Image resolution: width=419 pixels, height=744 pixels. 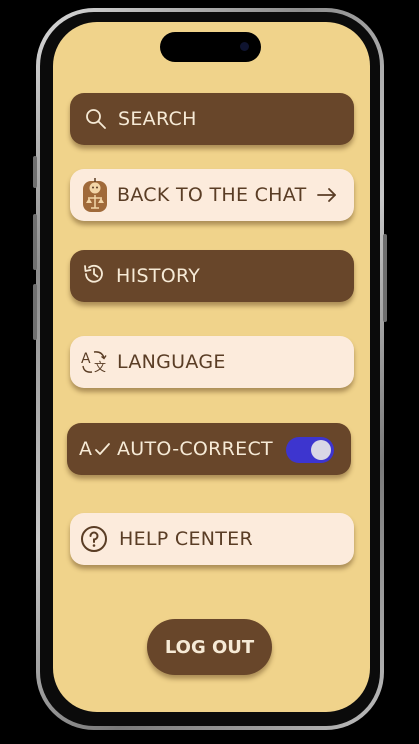 I want to click on auto-correct-toggle, so click(x=310, y=450).